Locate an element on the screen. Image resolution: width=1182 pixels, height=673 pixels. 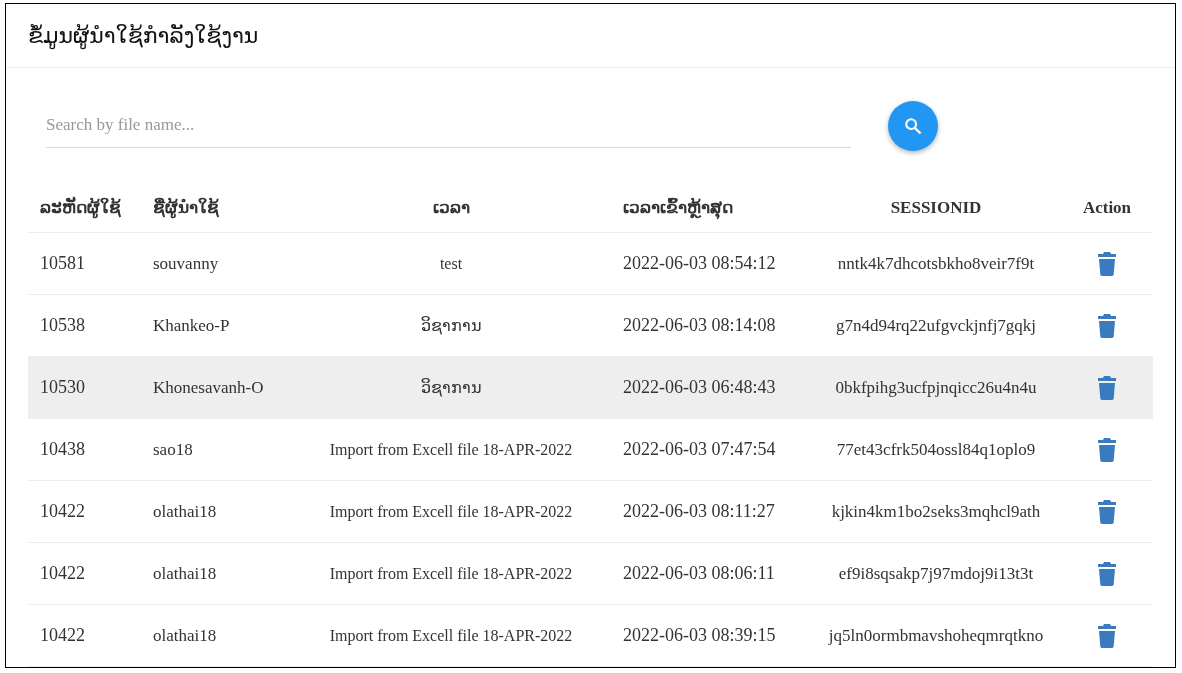
table-cell: 2022-06-03 08:06:11 is located at coordinates (699, 573).